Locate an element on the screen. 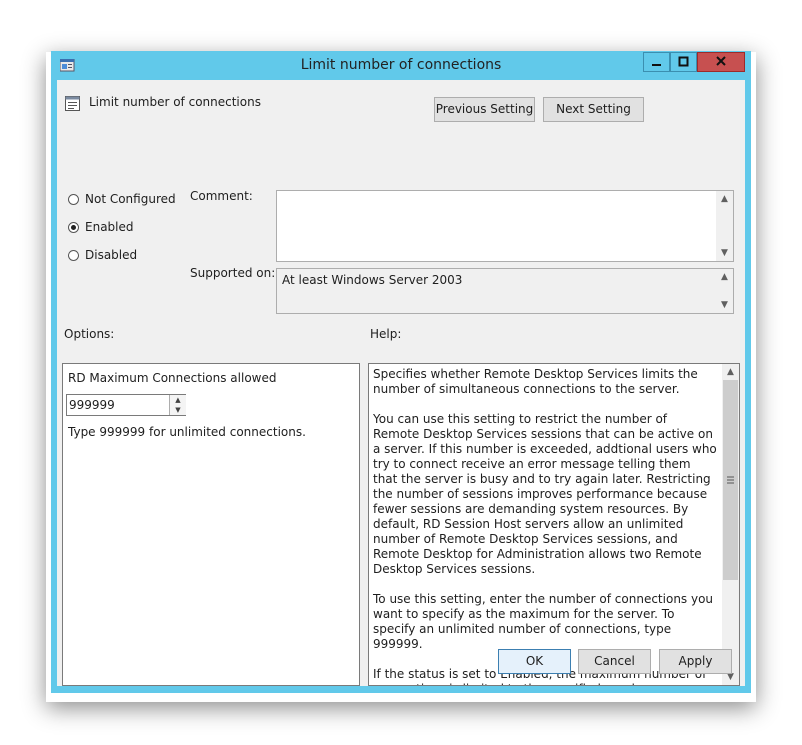  supported-on-field: At least Windows Server 2003 ▲ ▼ is located at coordinates (505, 291).